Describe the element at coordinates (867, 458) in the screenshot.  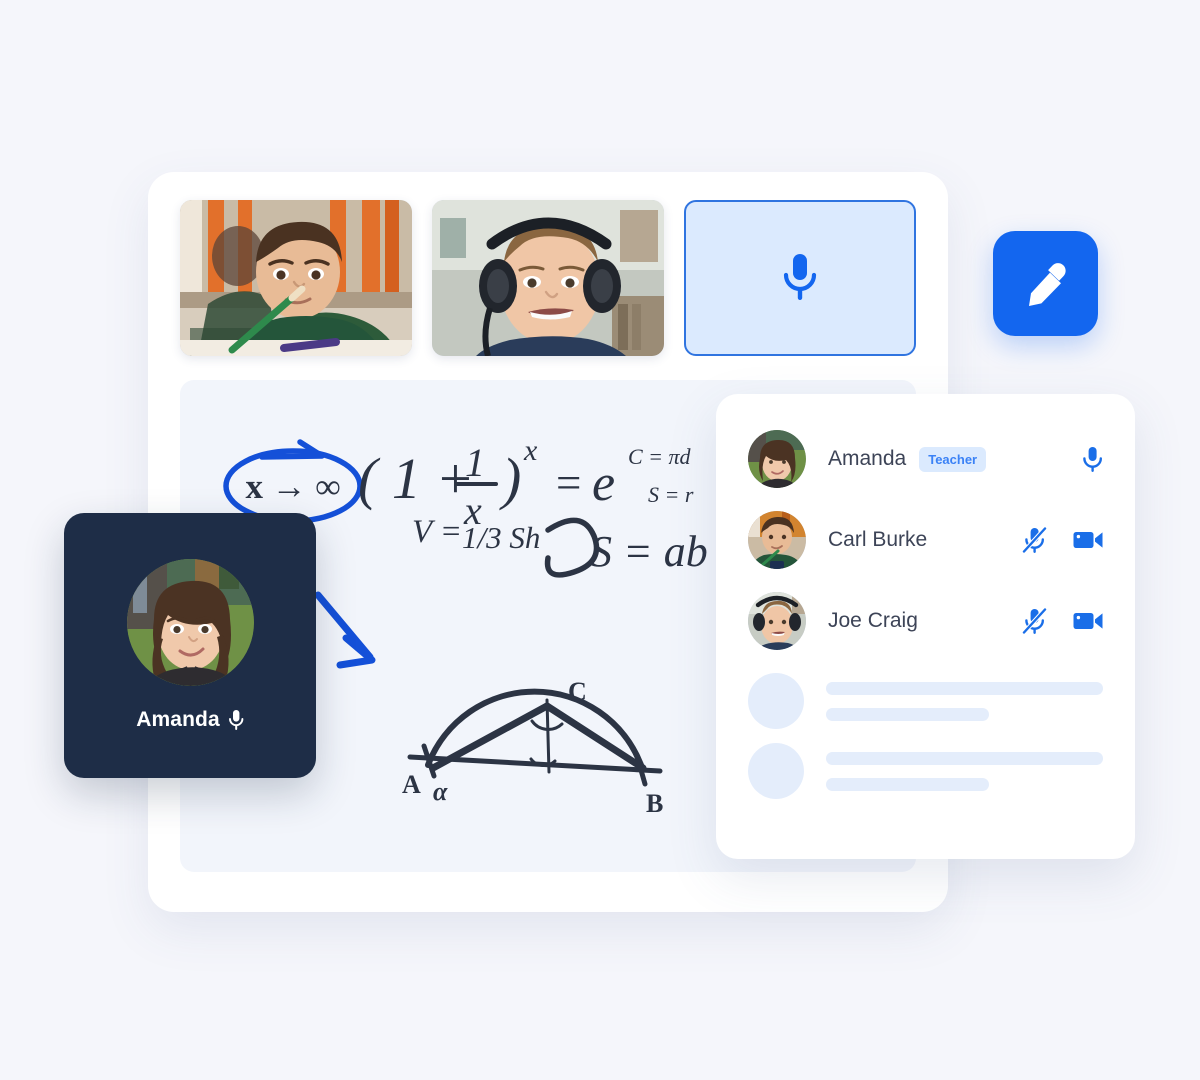
I see `participant-name: Amanda` at that location.